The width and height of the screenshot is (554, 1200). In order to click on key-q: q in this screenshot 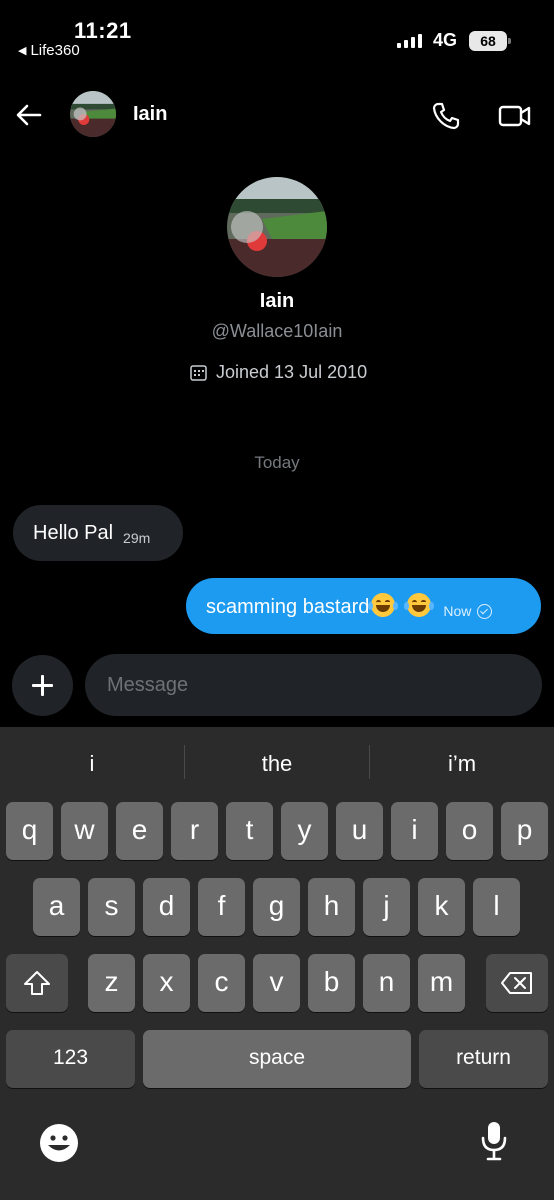, I will do `click(29, 831)`.